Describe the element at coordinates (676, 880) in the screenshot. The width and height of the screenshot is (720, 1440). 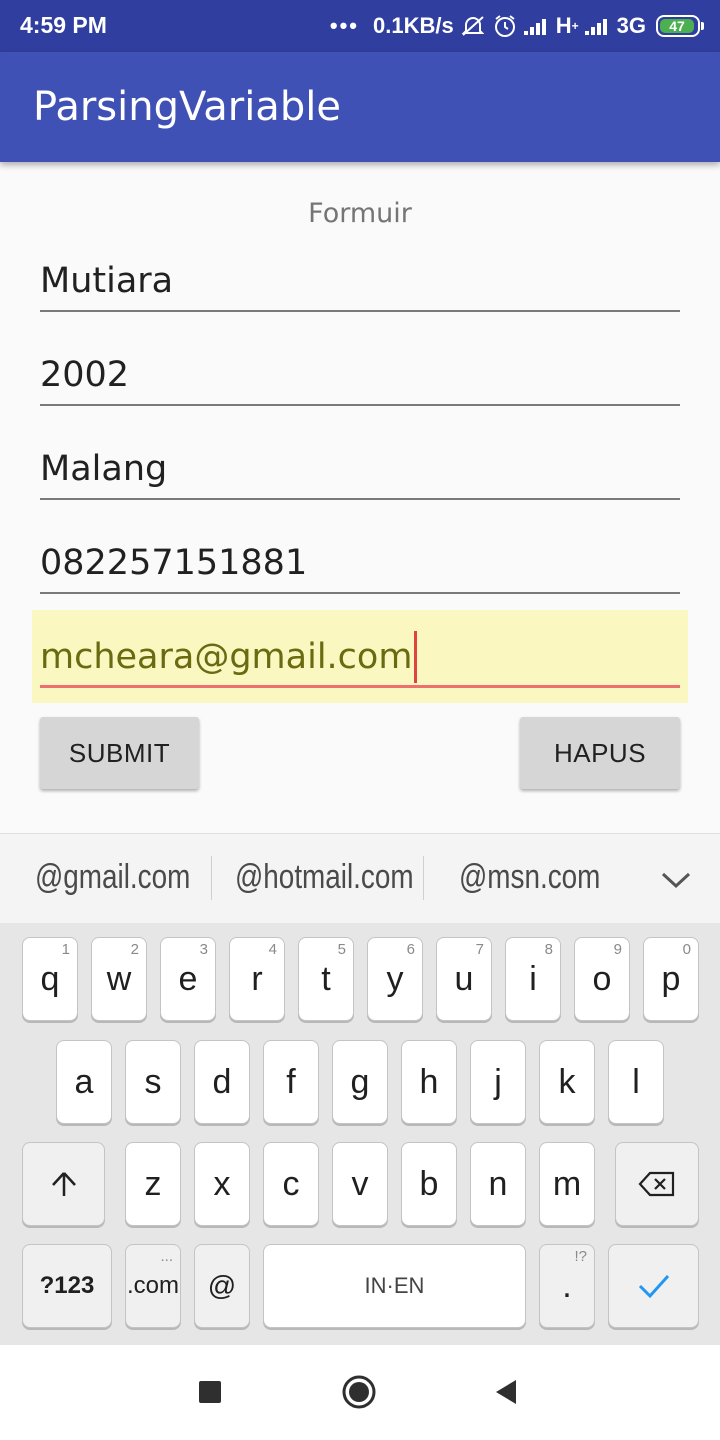
I see `chevron-down-icon` at that location.